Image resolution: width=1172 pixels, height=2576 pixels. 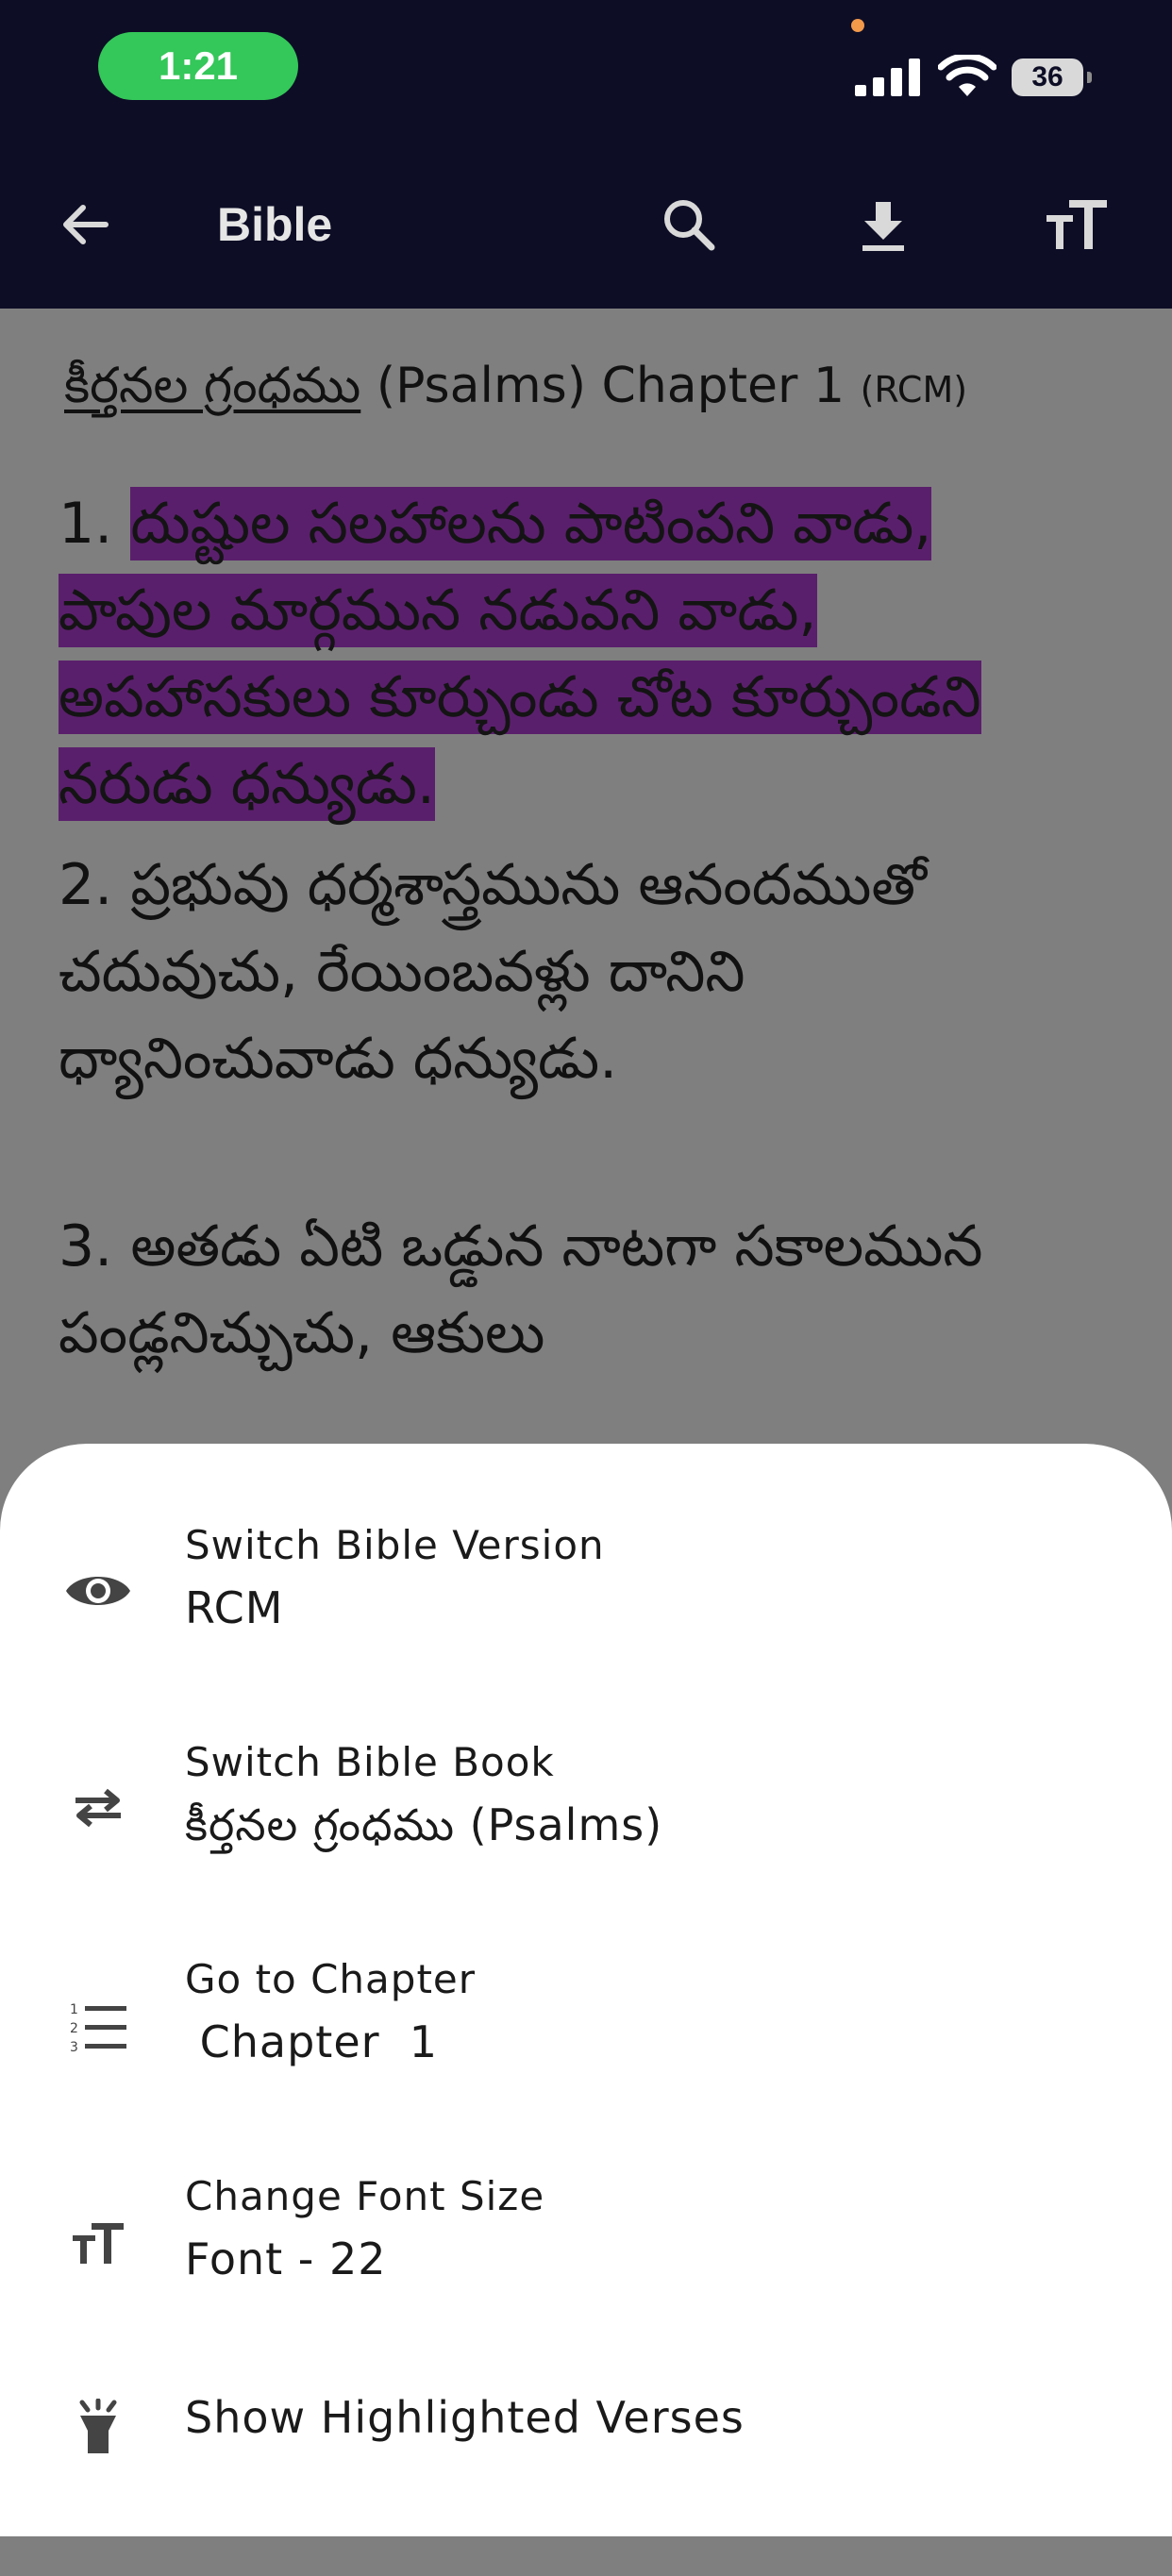 I want to click on back-button, so click(x=85, y=224).